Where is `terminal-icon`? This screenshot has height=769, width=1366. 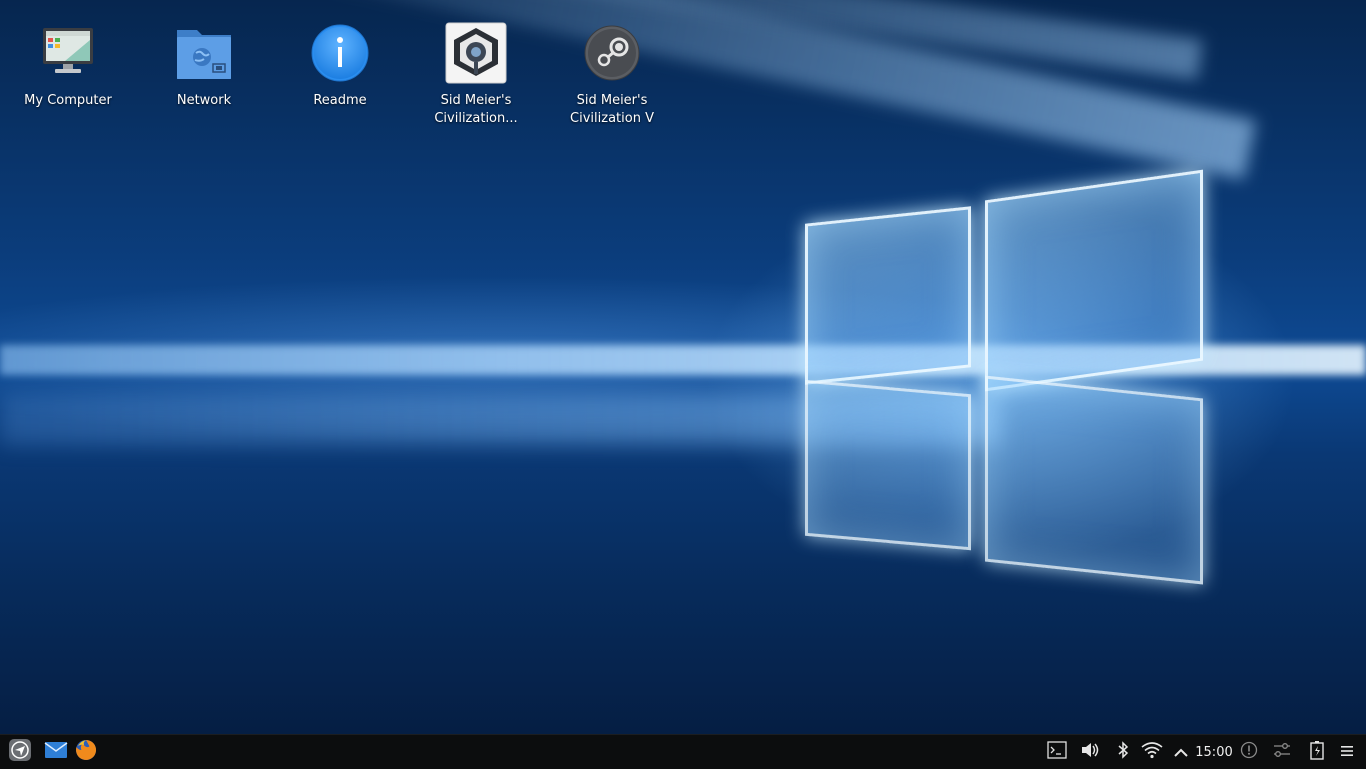
terminal-icon is located at coordinates (1057, 752).